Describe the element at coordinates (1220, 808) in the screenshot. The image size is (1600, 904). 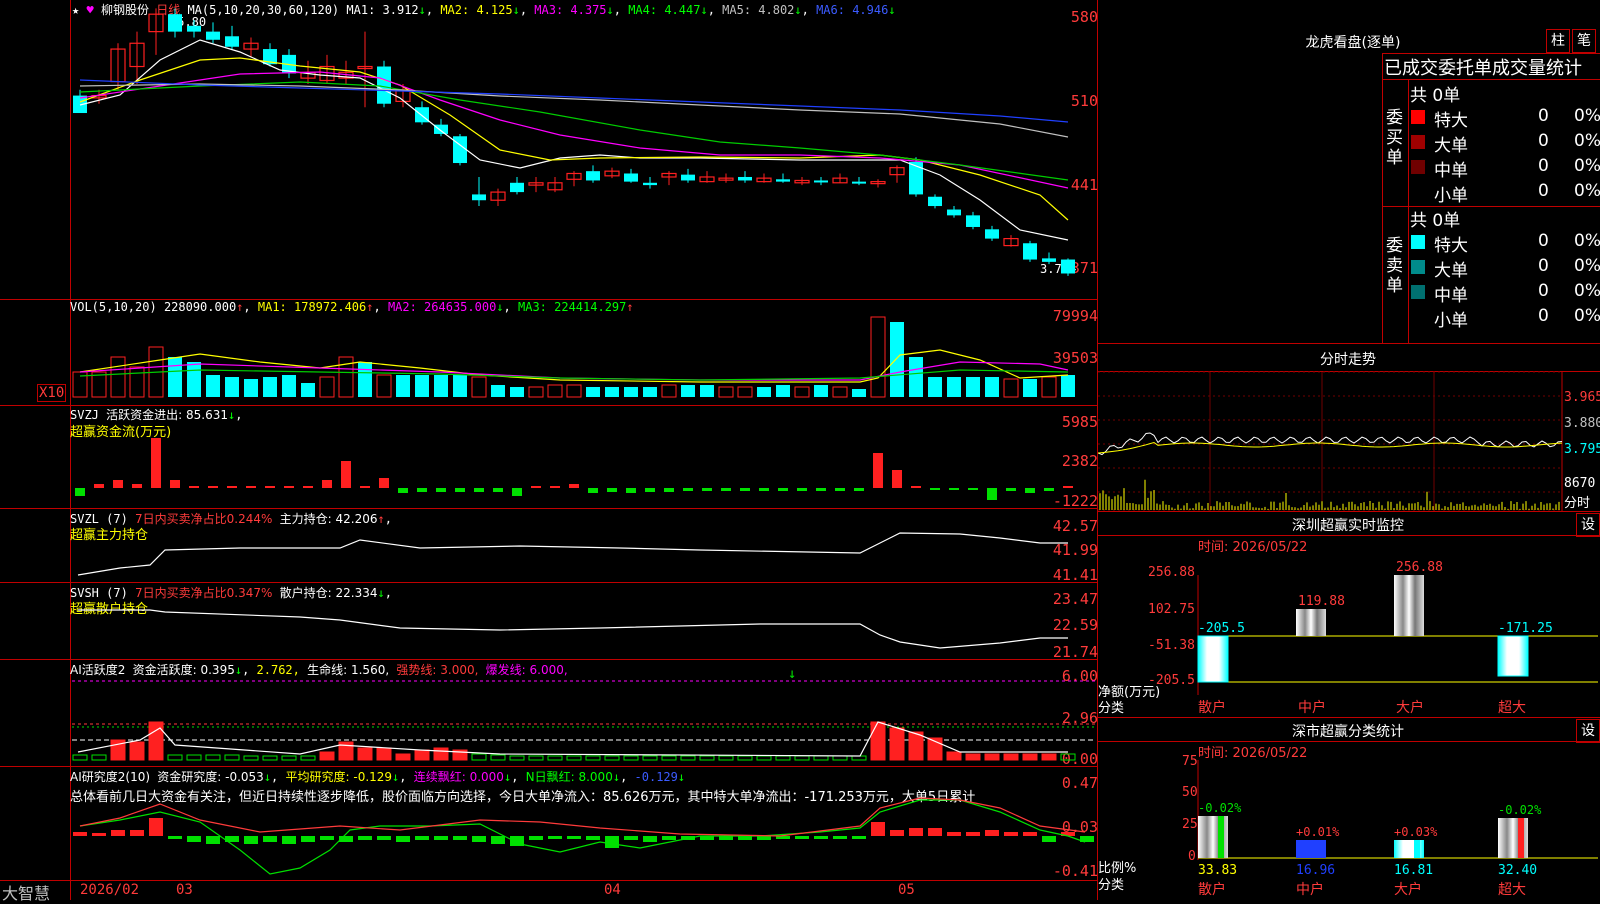
I see `stat-top-value: -0.02%` at that location.